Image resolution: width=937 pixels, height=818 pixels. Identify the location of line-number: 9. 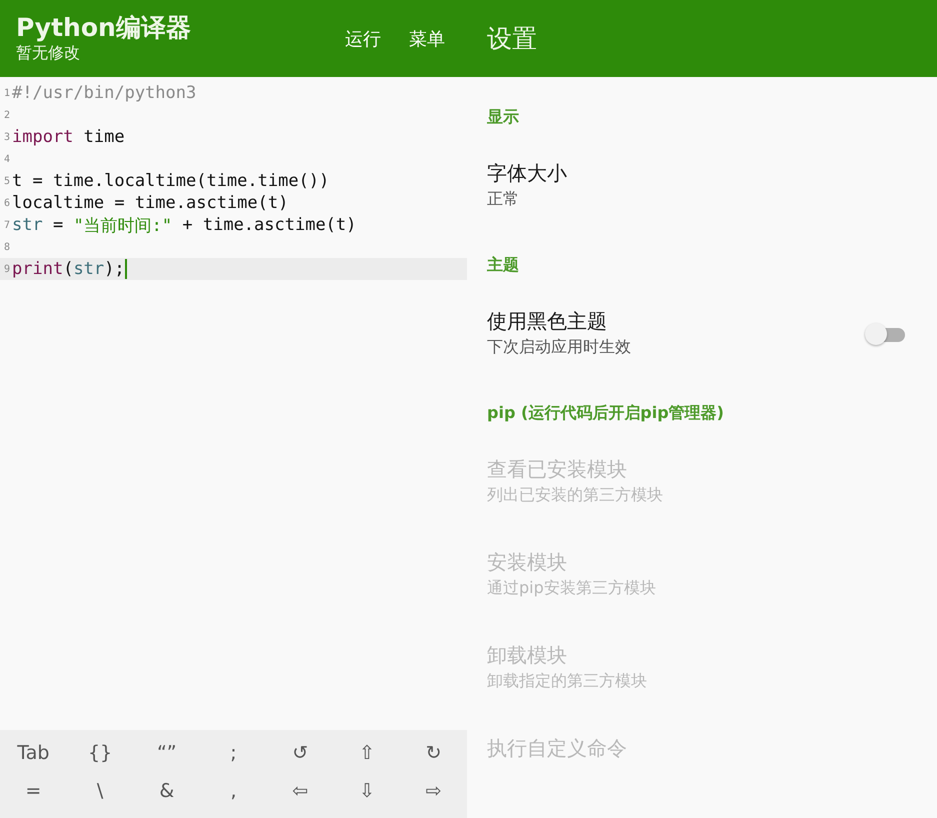
(6, 269).